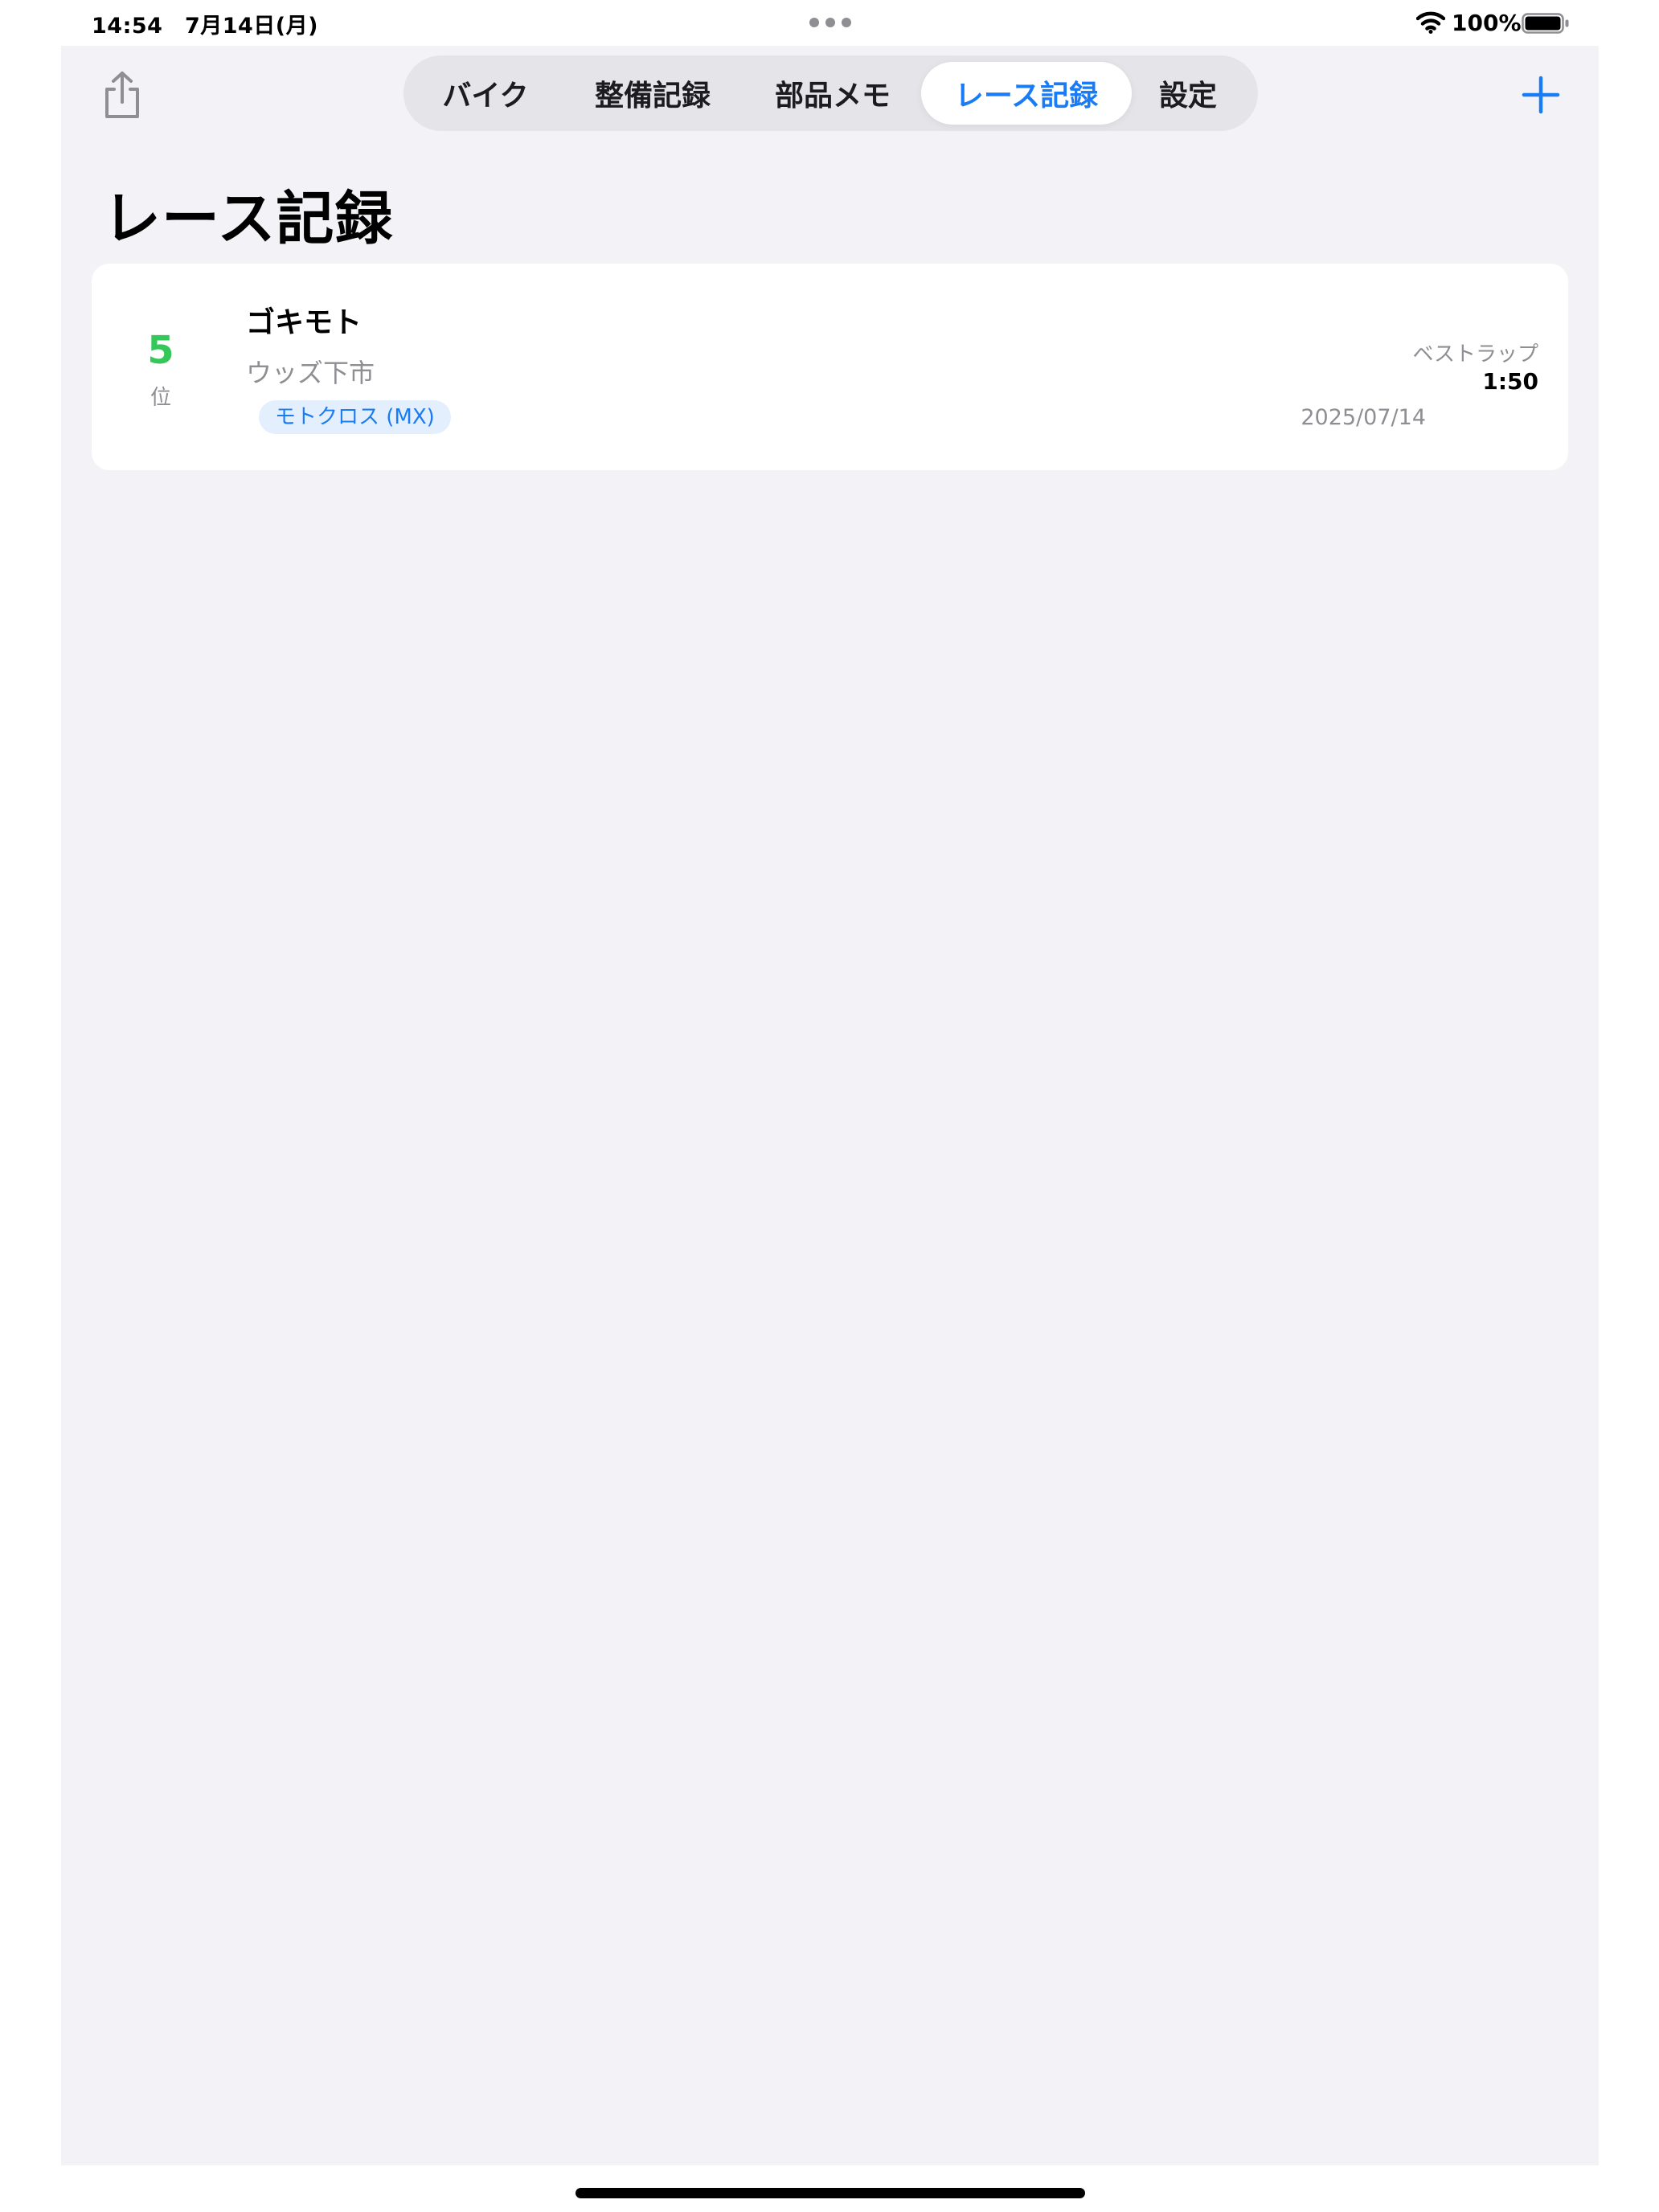  What do you see at coordinates (160, 398) in the screenshot?
I see `race-rank-unit: 位` at bounding box center [160, 398].